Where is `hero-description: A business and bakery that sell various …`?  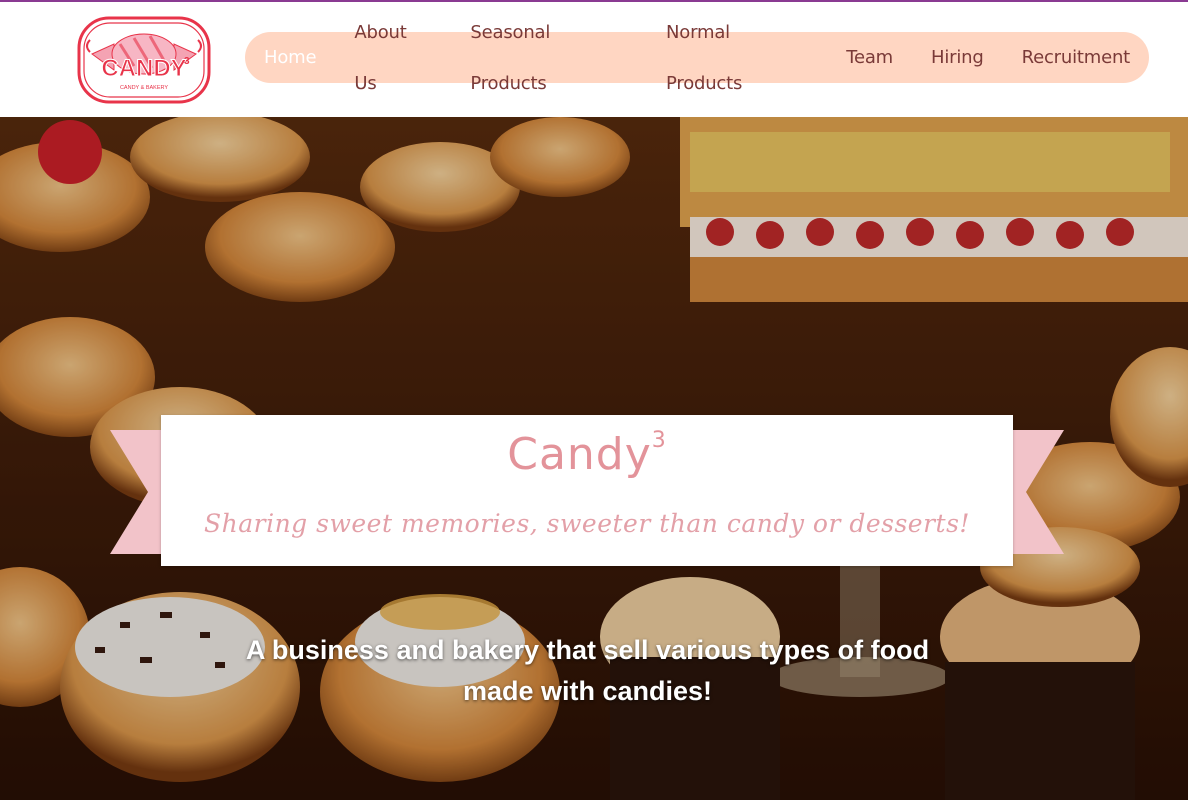
hero-description: A business and bakery that sell various … is located at coordinates (587, 670).